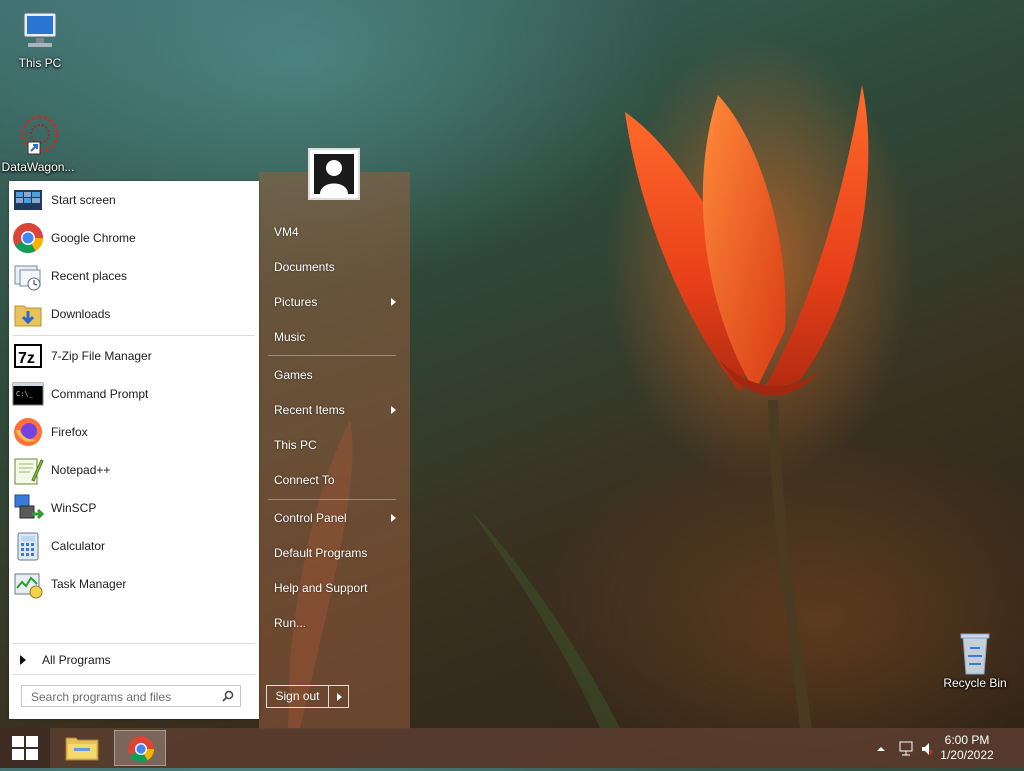  I want to click on start-right-recent-items: Recent Items, so click(339, 413).